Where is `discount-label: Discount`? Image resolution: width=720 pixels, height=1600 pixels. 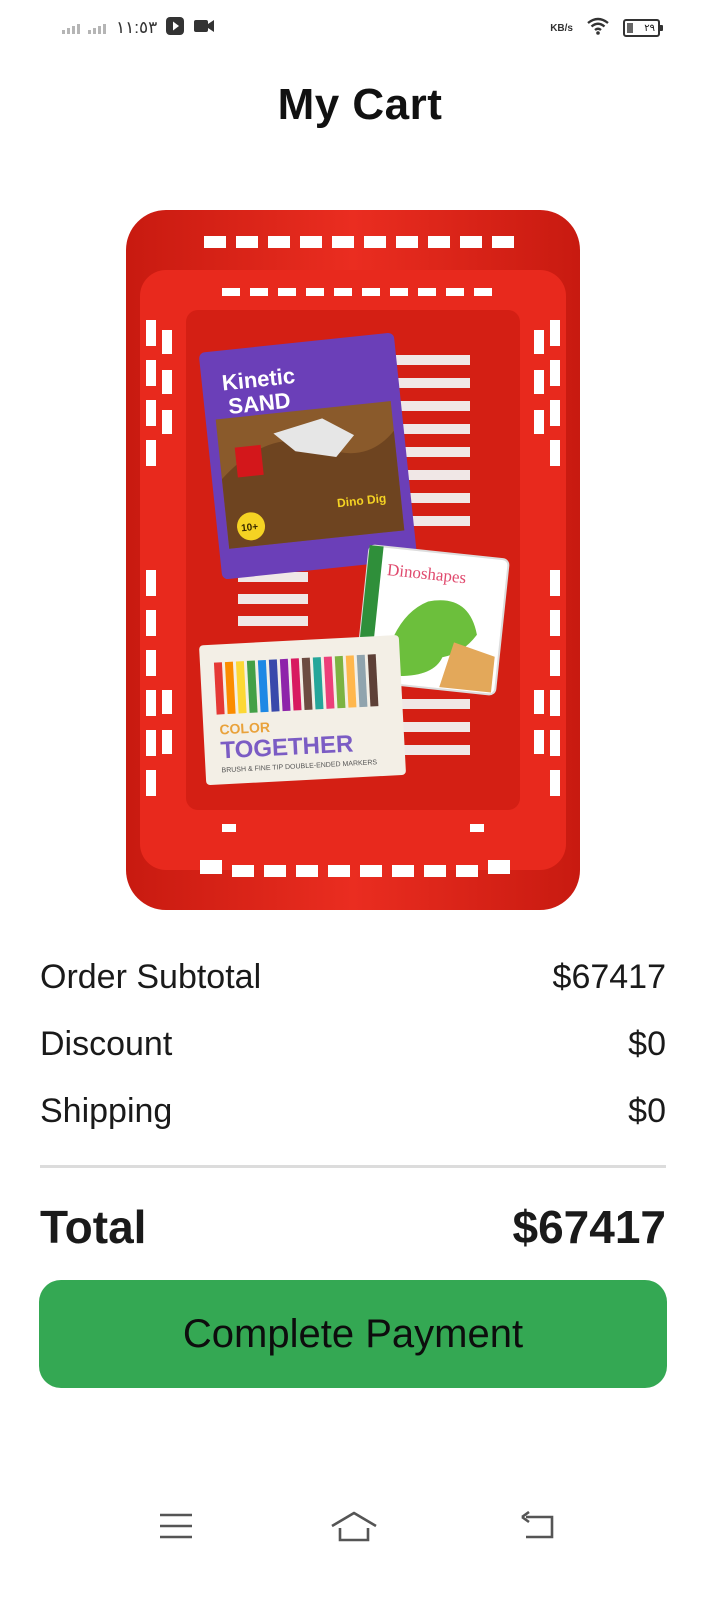 discount-label: Discount is located at coordinates (106, 1044).